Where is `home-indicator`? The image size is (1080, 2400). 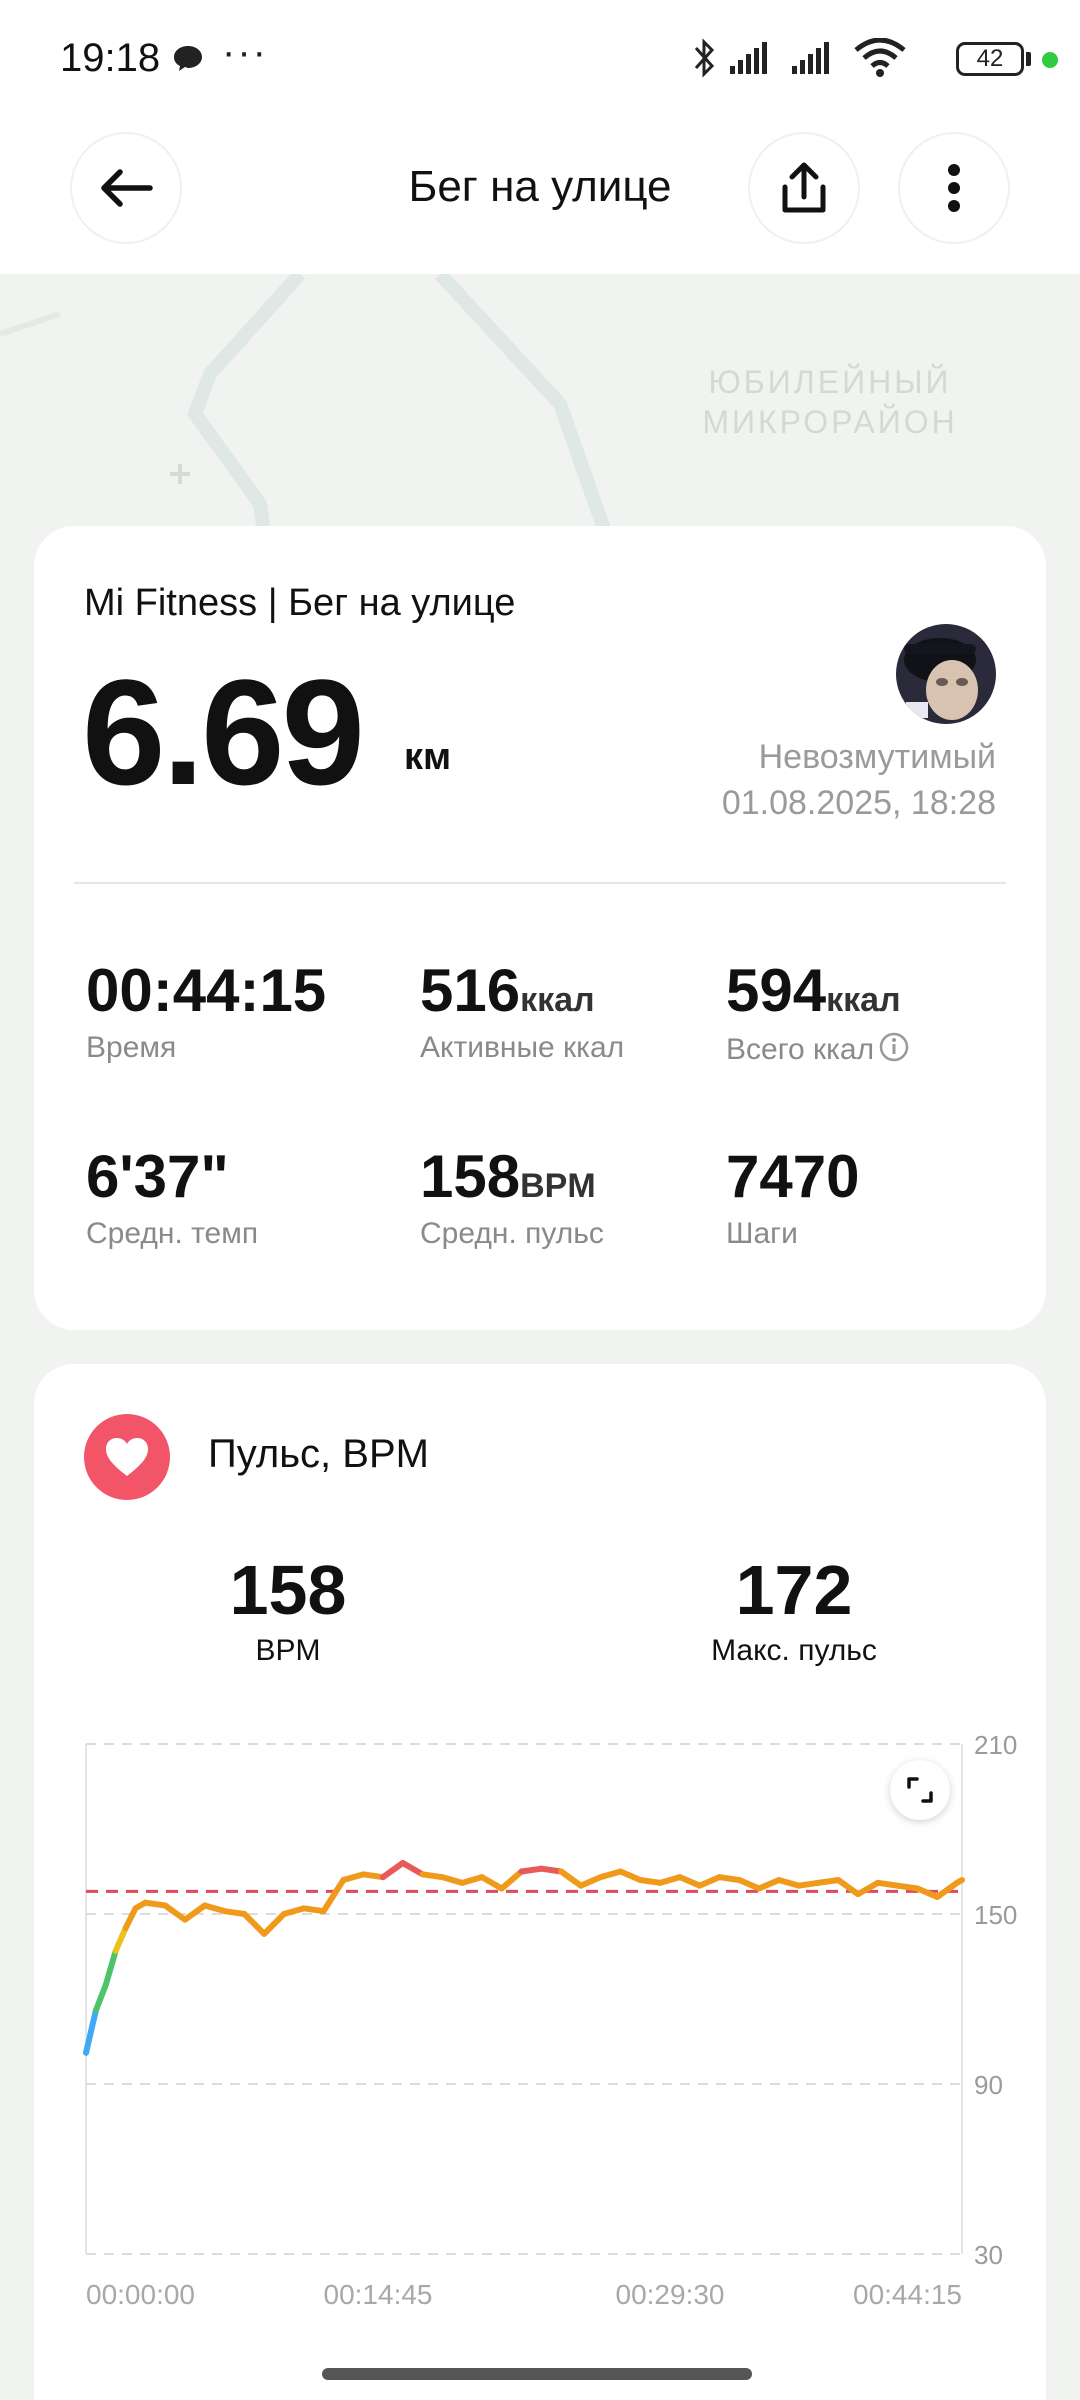 home-indicator is located at coordinates (537, 2374).